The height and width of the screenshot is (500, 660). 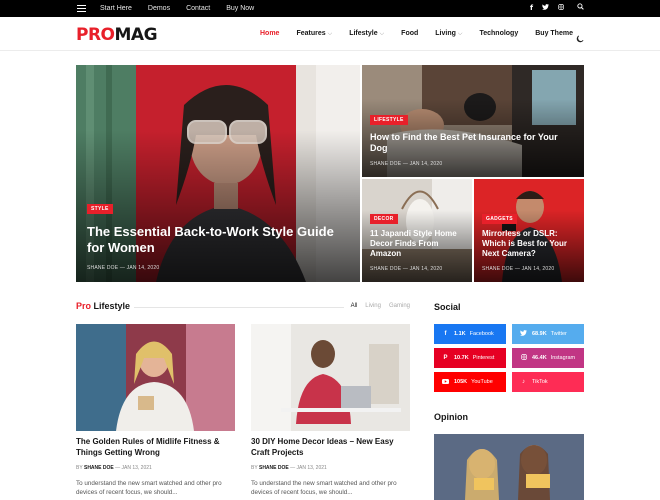 What do you see at coordinates (580, 36) in the screenshot?
I see `dark-mode-toggle-icon` at bounding box center [580, 36].